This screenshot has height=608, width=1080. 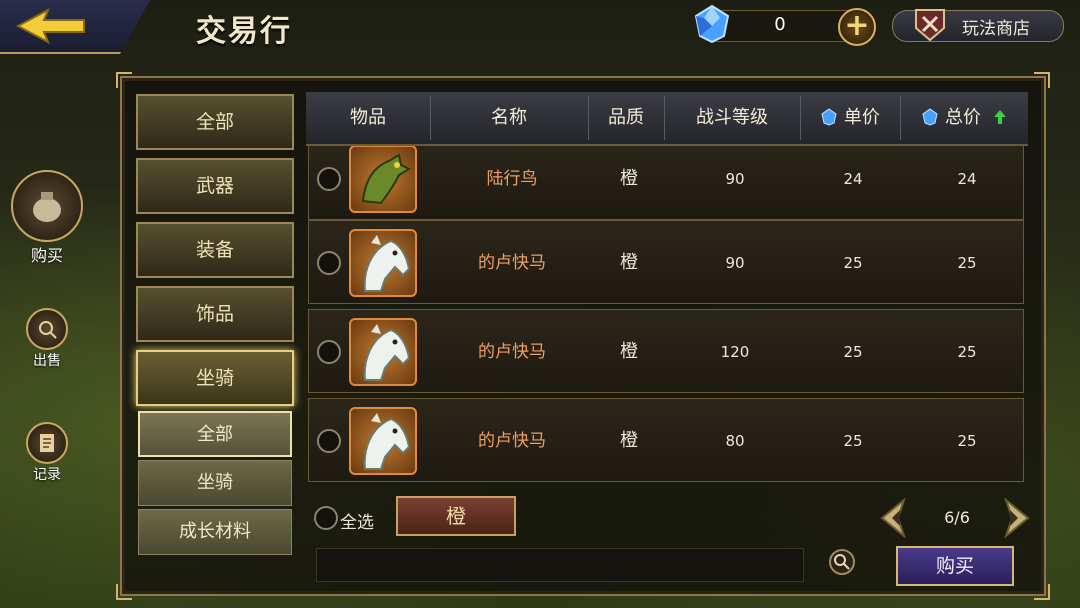 I want to click on table-row: 的卢快马 橙 90 25 25, so click(x=666, y=262).